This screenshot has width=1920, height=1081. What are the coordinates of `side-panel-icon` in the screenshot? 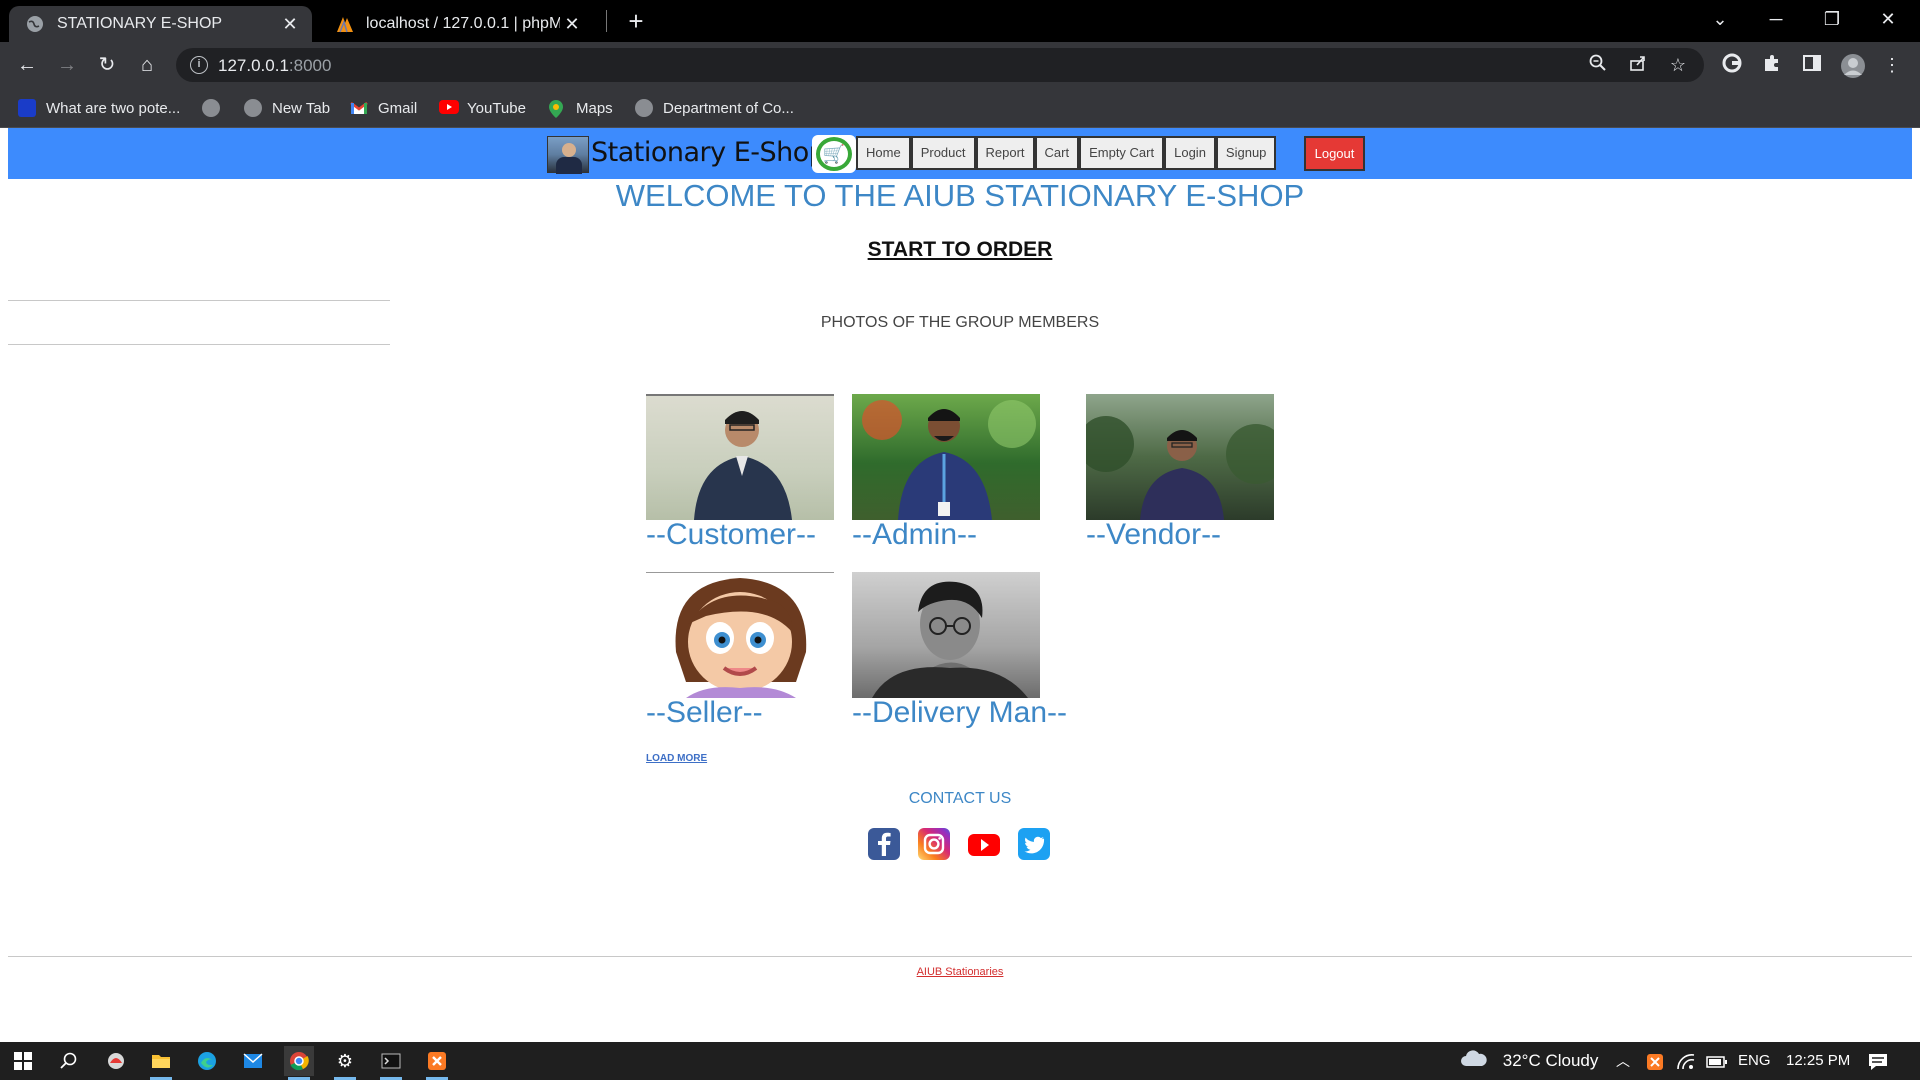 It's located at (1812, 65).